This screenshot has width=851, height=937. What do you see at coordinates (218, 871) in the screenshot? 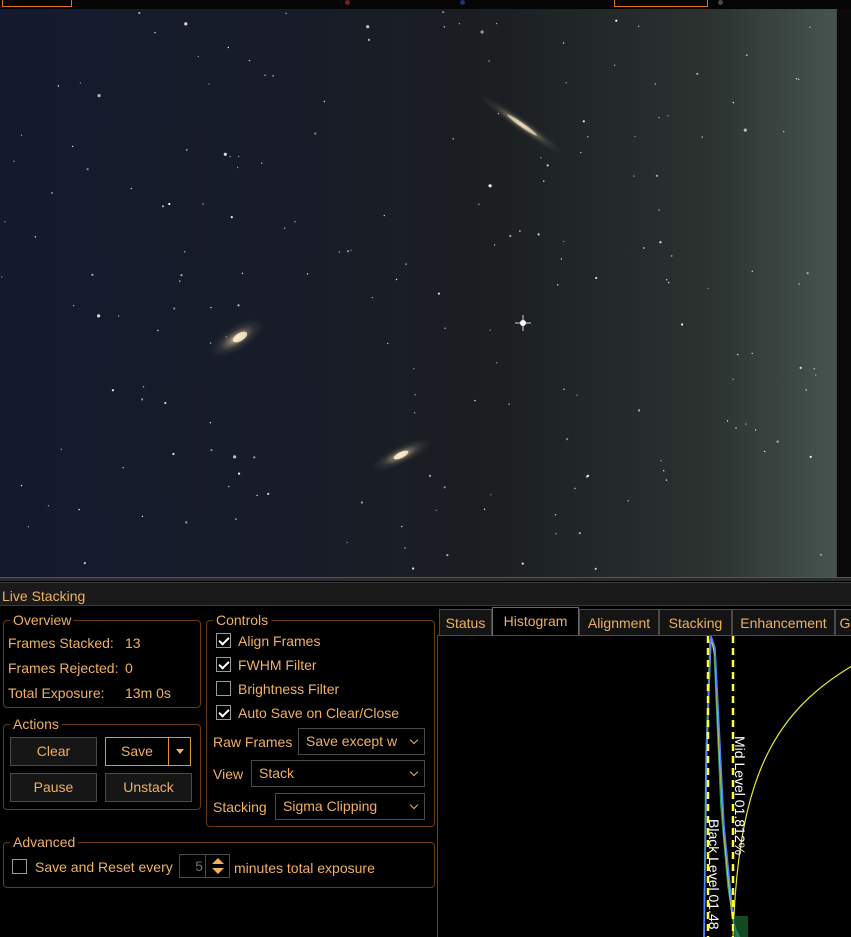
I see `stepper-down-icon` at bounding box center [218, 871].